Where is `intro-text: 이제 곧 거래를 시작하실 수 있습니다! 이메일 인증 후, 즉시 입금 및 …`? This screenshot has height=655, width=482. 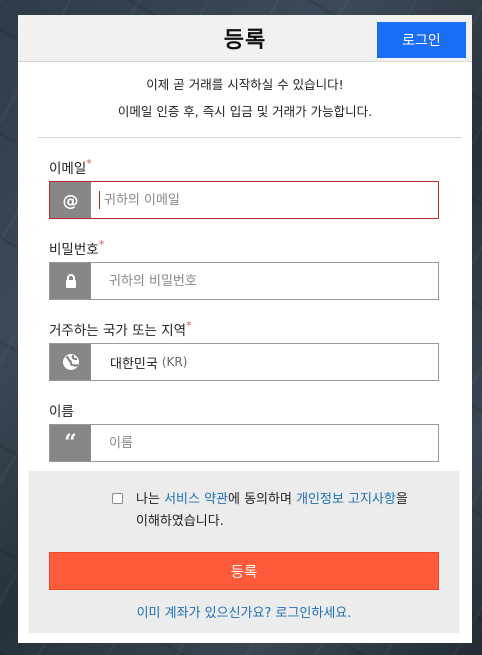
intro-text: 이제 곧 거래를 시작하실 수 있습니다! 이메일 인증 후, 즉시 입금 및 … is located at coordinates (245, 93).